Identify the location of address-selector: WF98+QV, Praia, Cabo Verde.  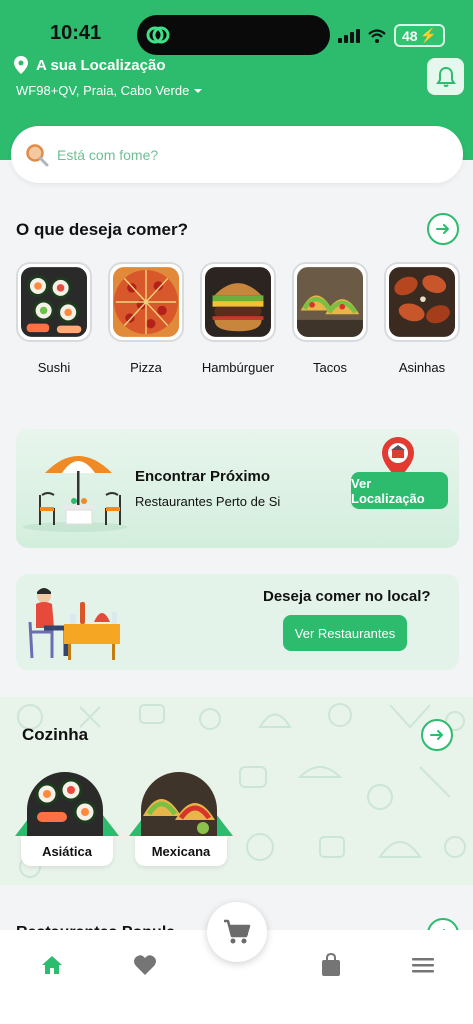
(109, 90).